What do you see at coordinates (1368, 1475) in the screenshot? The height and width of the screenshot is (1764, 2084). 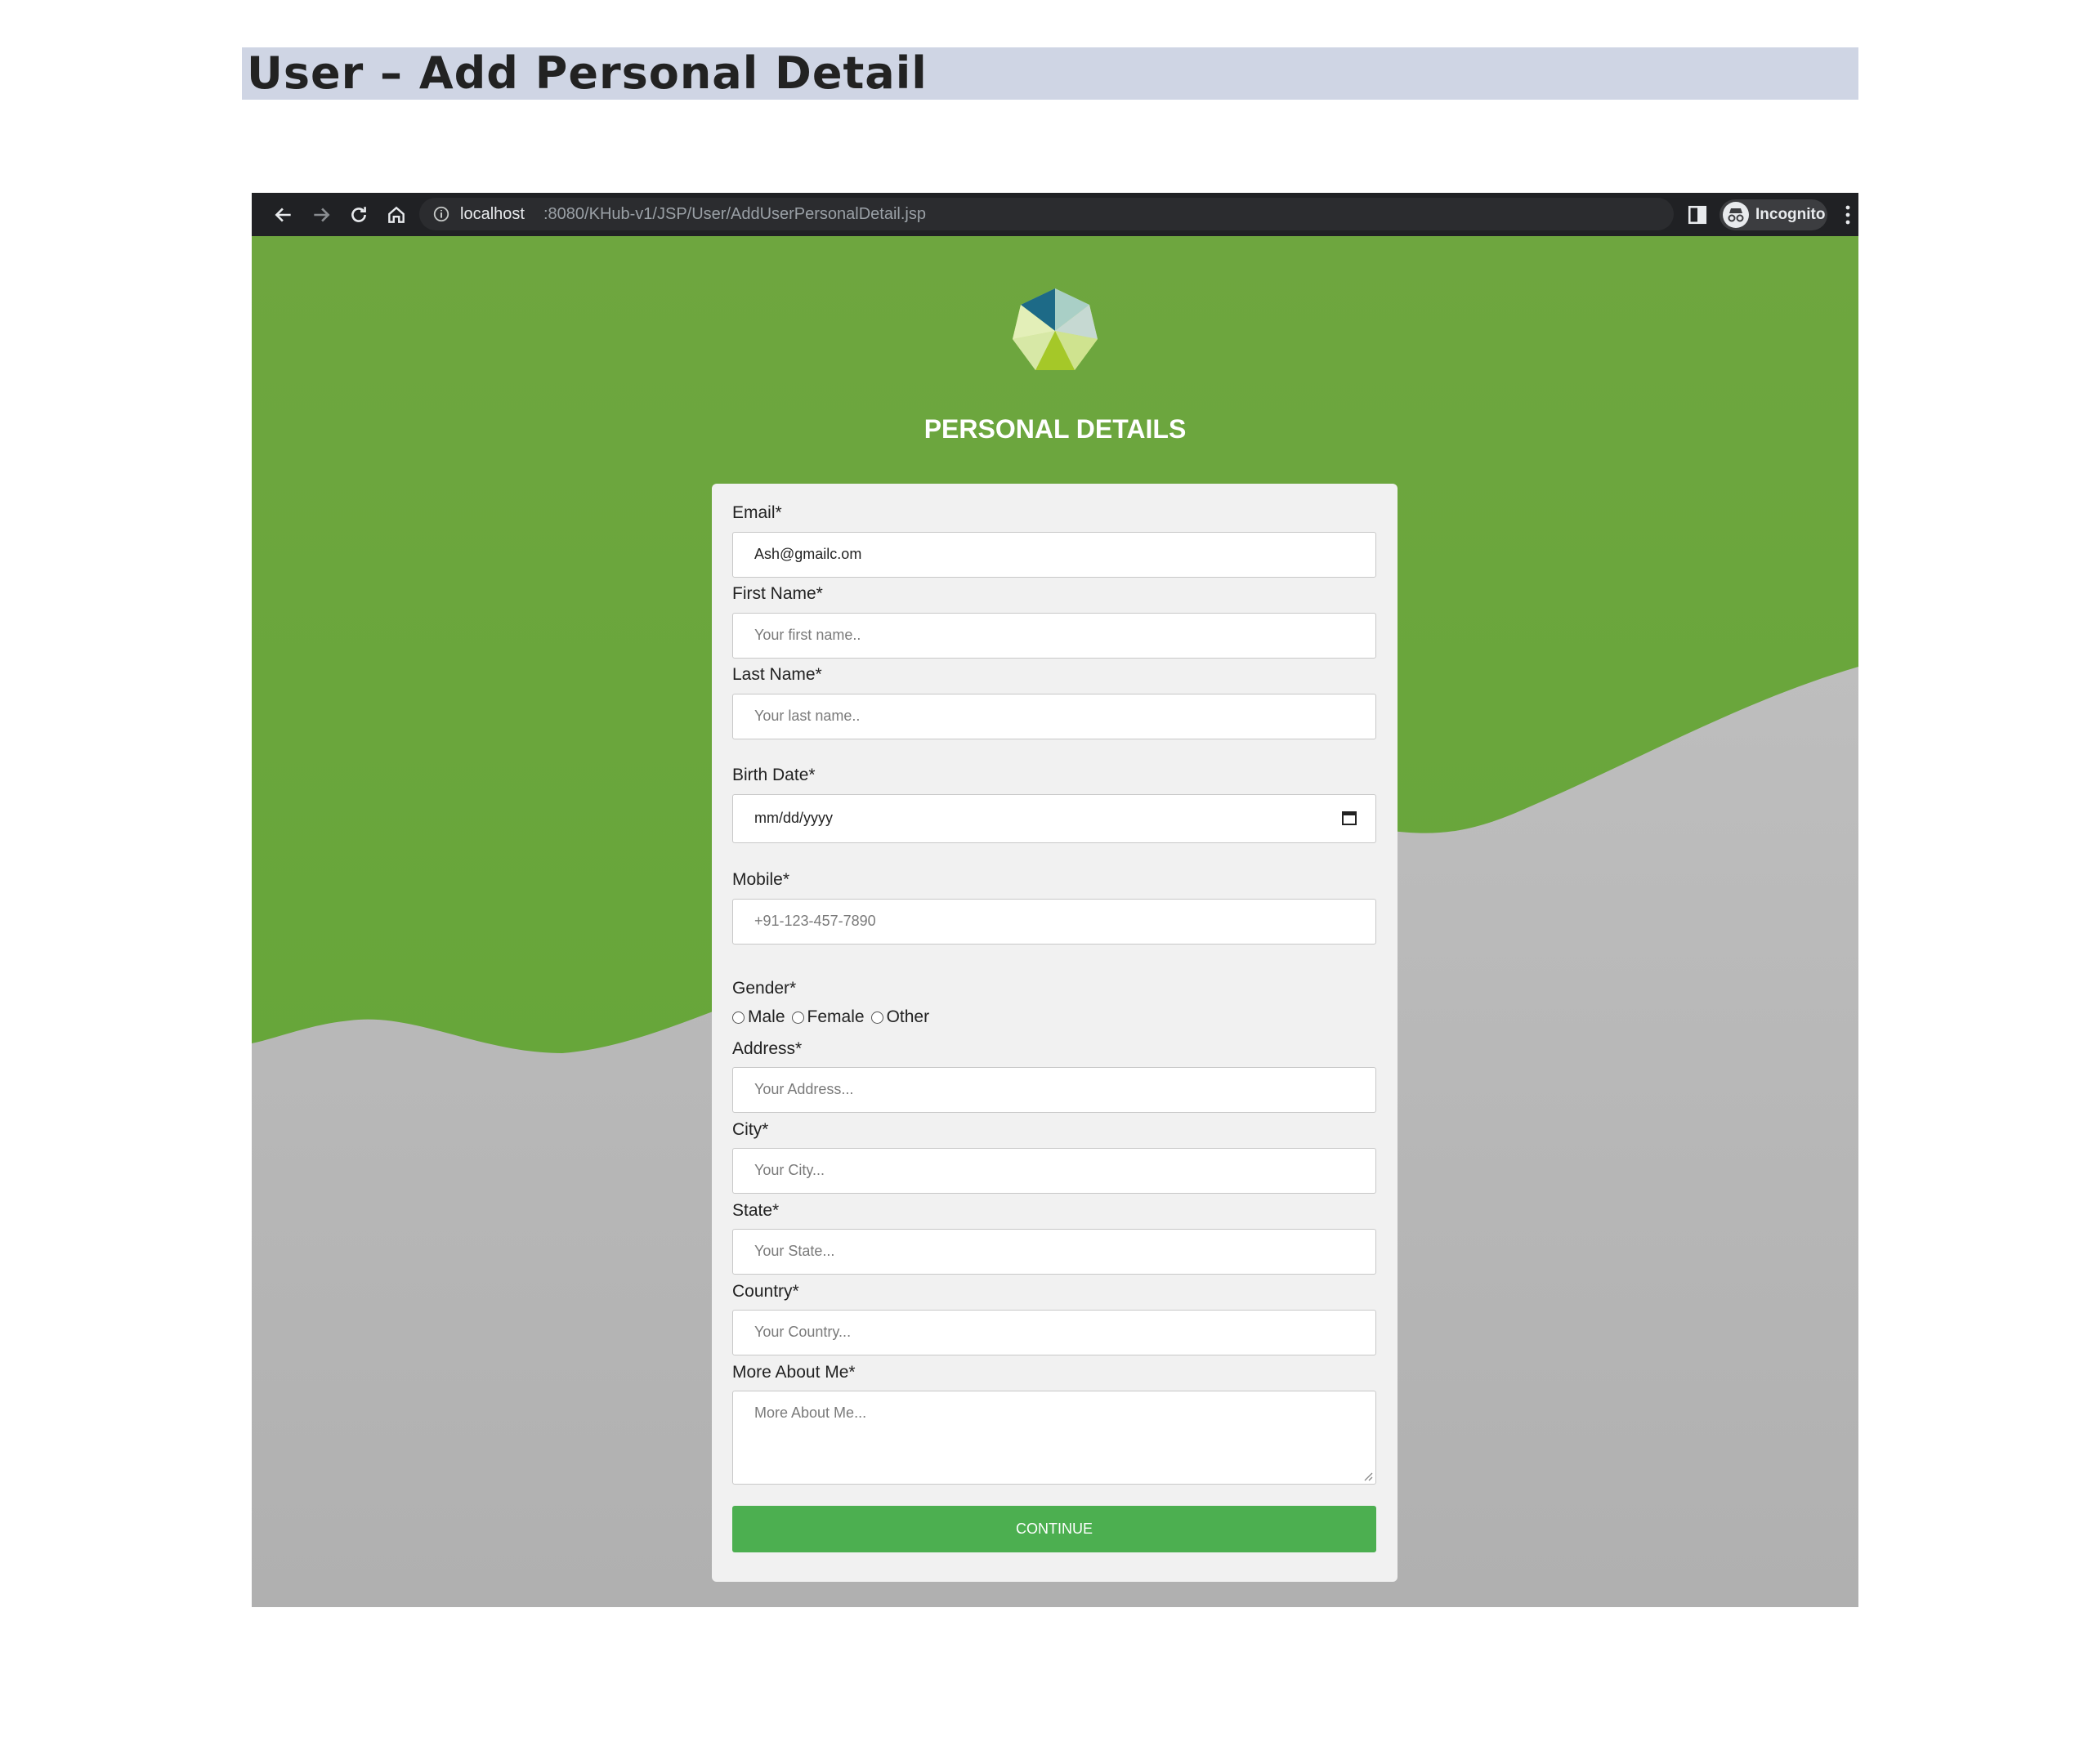 I see `resize-handle-icon` at bounding box center [1368, 1475].